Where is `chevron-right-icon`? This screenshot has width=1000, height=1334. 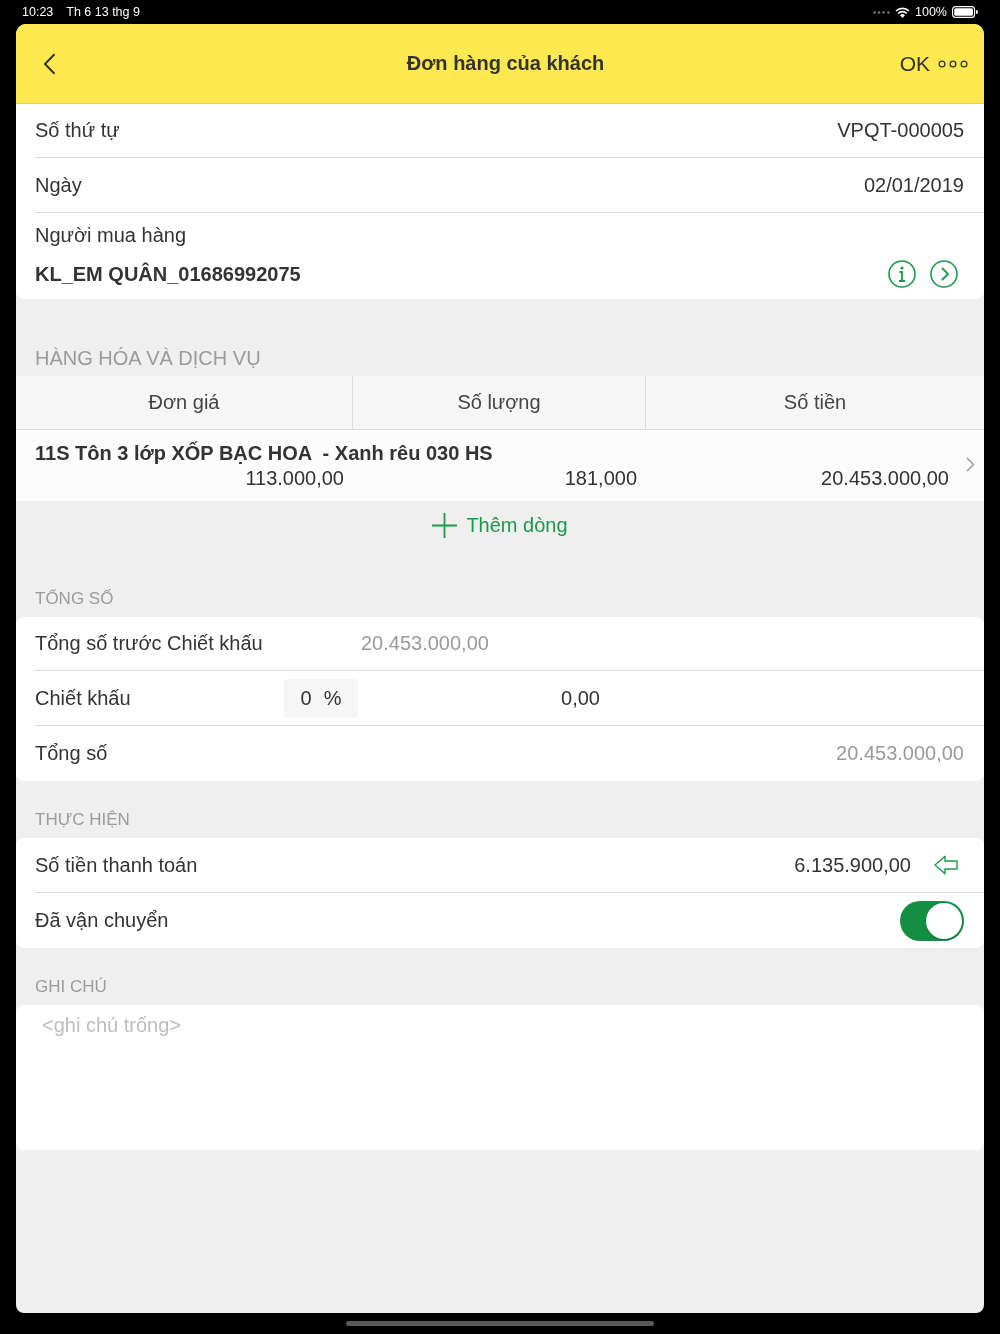
chevron-right-icon is located at coordinates (970, 464).